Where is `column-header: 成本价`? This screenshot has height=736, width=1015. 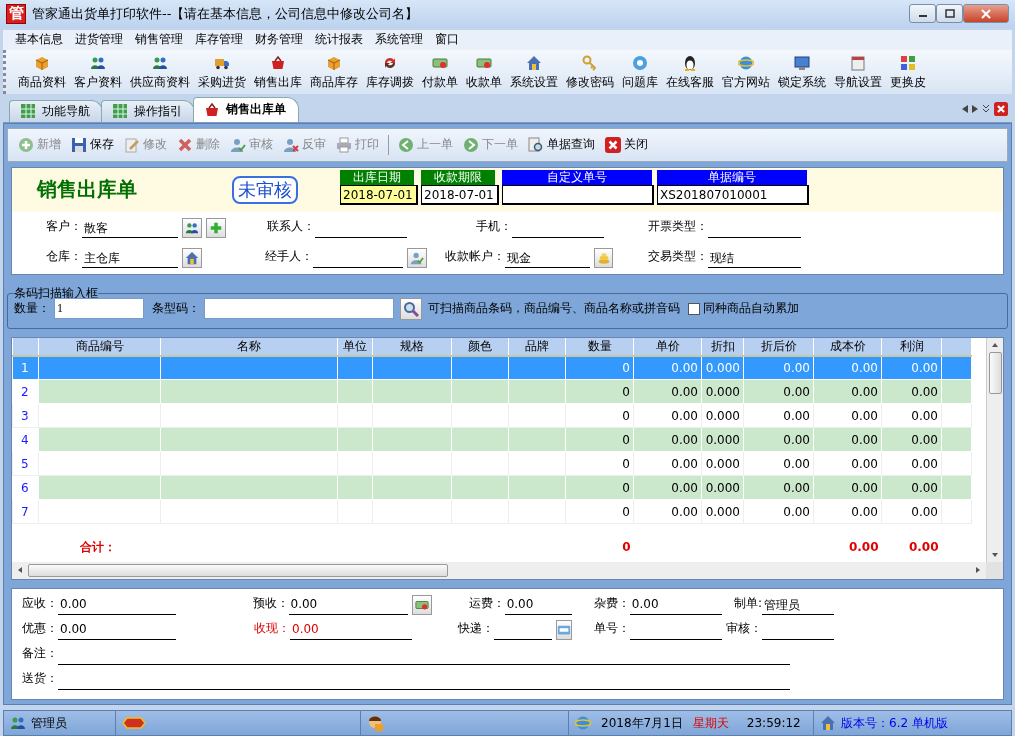
column-header: 成本价 is located at coordinates (847, 346).